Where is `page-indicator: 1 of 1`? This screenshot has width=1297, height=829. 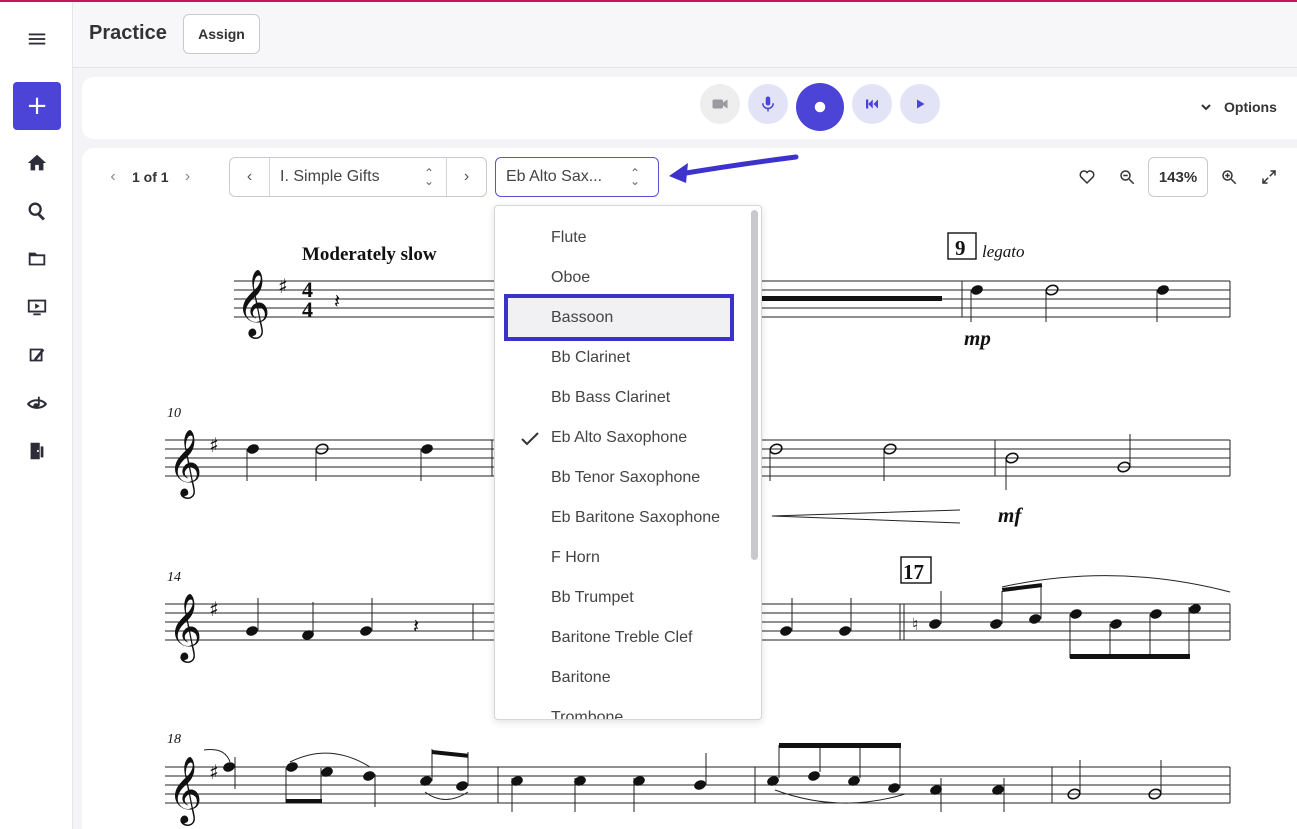
page-indicator: 1 of 1 is located at coordinates (150, 177).